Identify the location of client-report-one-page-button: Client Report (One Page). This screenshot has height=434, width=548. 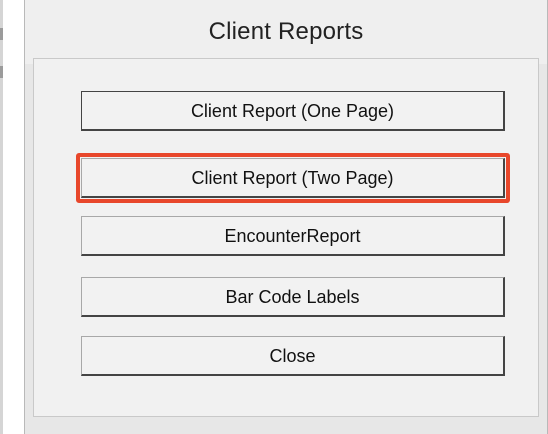
(293, 111).